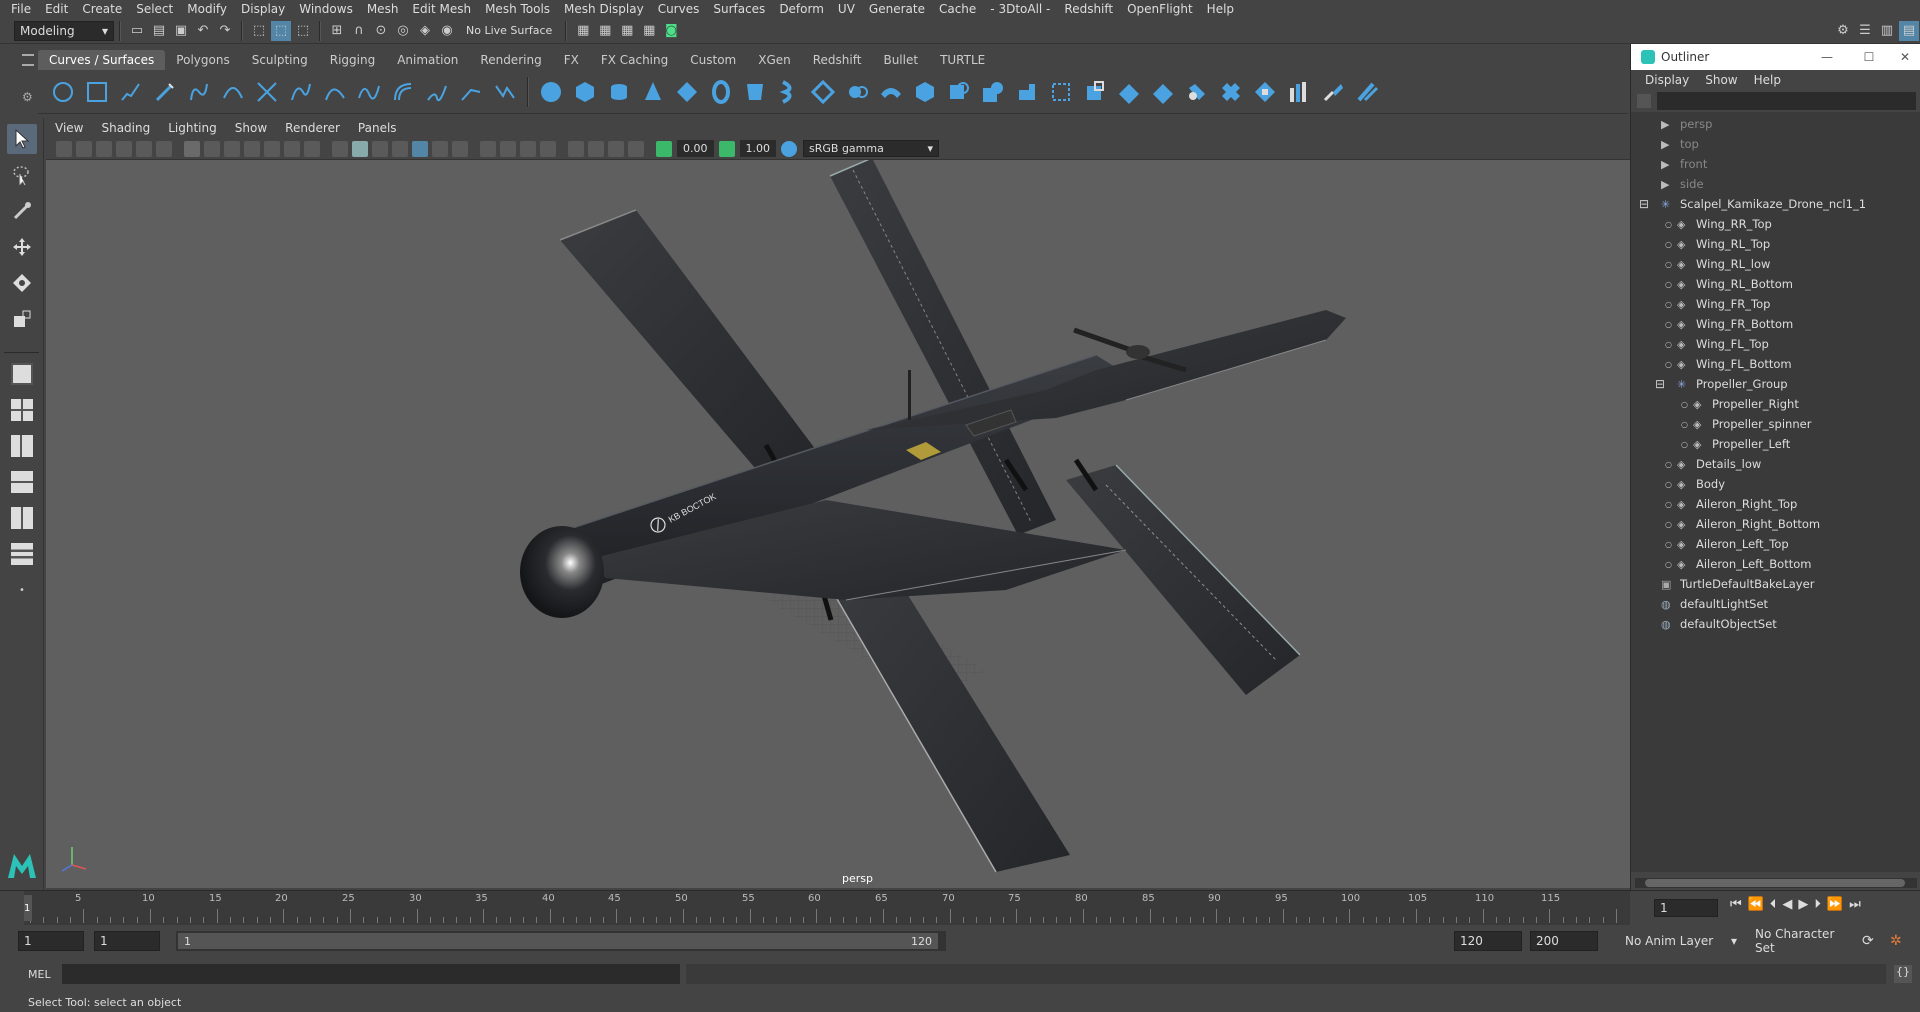 The image size is (1920, 1012). What do you see at coordinates (144, 148) in the screenshot?
I see `camera-attributes-icon` at bounding box center [144, 148].